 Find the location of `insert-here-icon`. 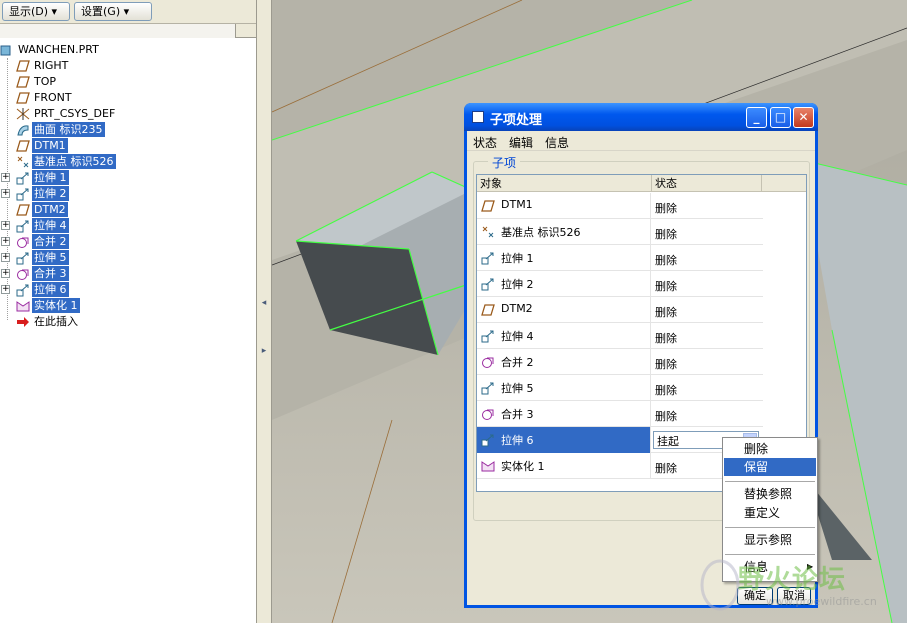

insert-here-icon is located at coordinates (23, 322).